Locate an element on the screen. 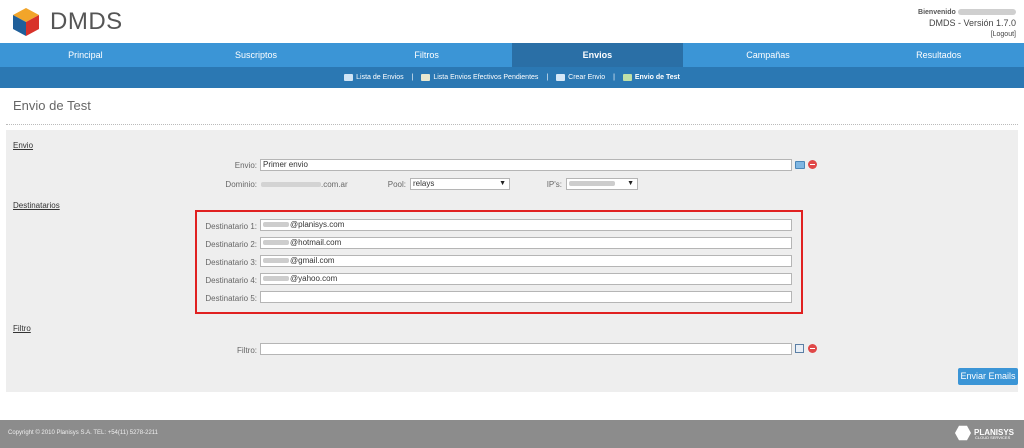 This screenshot has width=1024, height=448. dmds-logo-icon is located at coordinates (26, 22).